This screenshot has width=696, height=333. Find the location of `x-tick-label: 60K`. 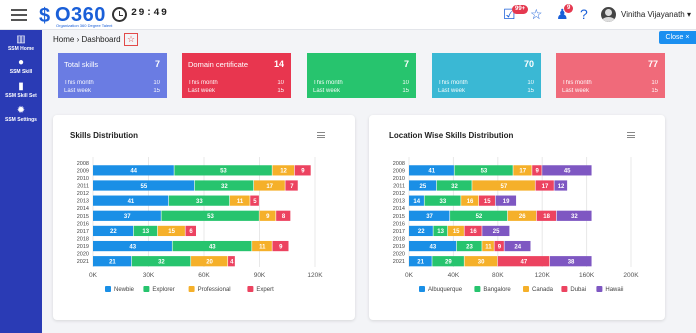

x-tick-label: 60K is located at coordinates (204, 275).